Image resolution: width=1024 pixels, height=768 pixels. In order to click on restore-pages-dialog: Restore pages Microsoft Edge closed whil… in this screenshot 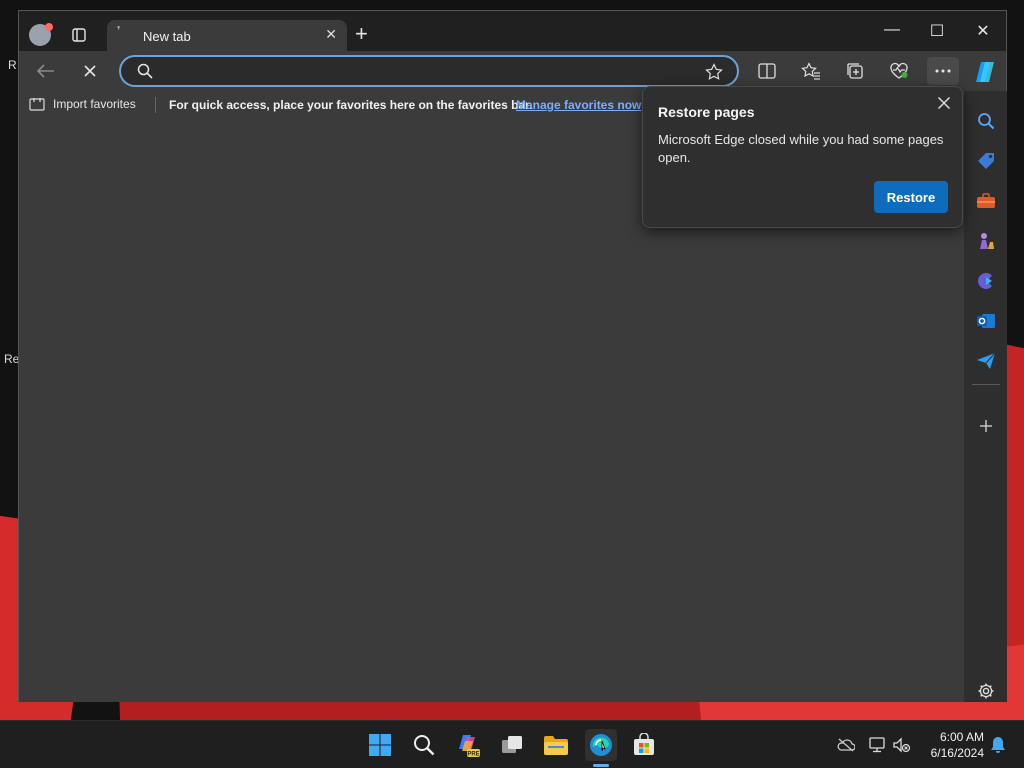, I will do `click(802, 157)`.